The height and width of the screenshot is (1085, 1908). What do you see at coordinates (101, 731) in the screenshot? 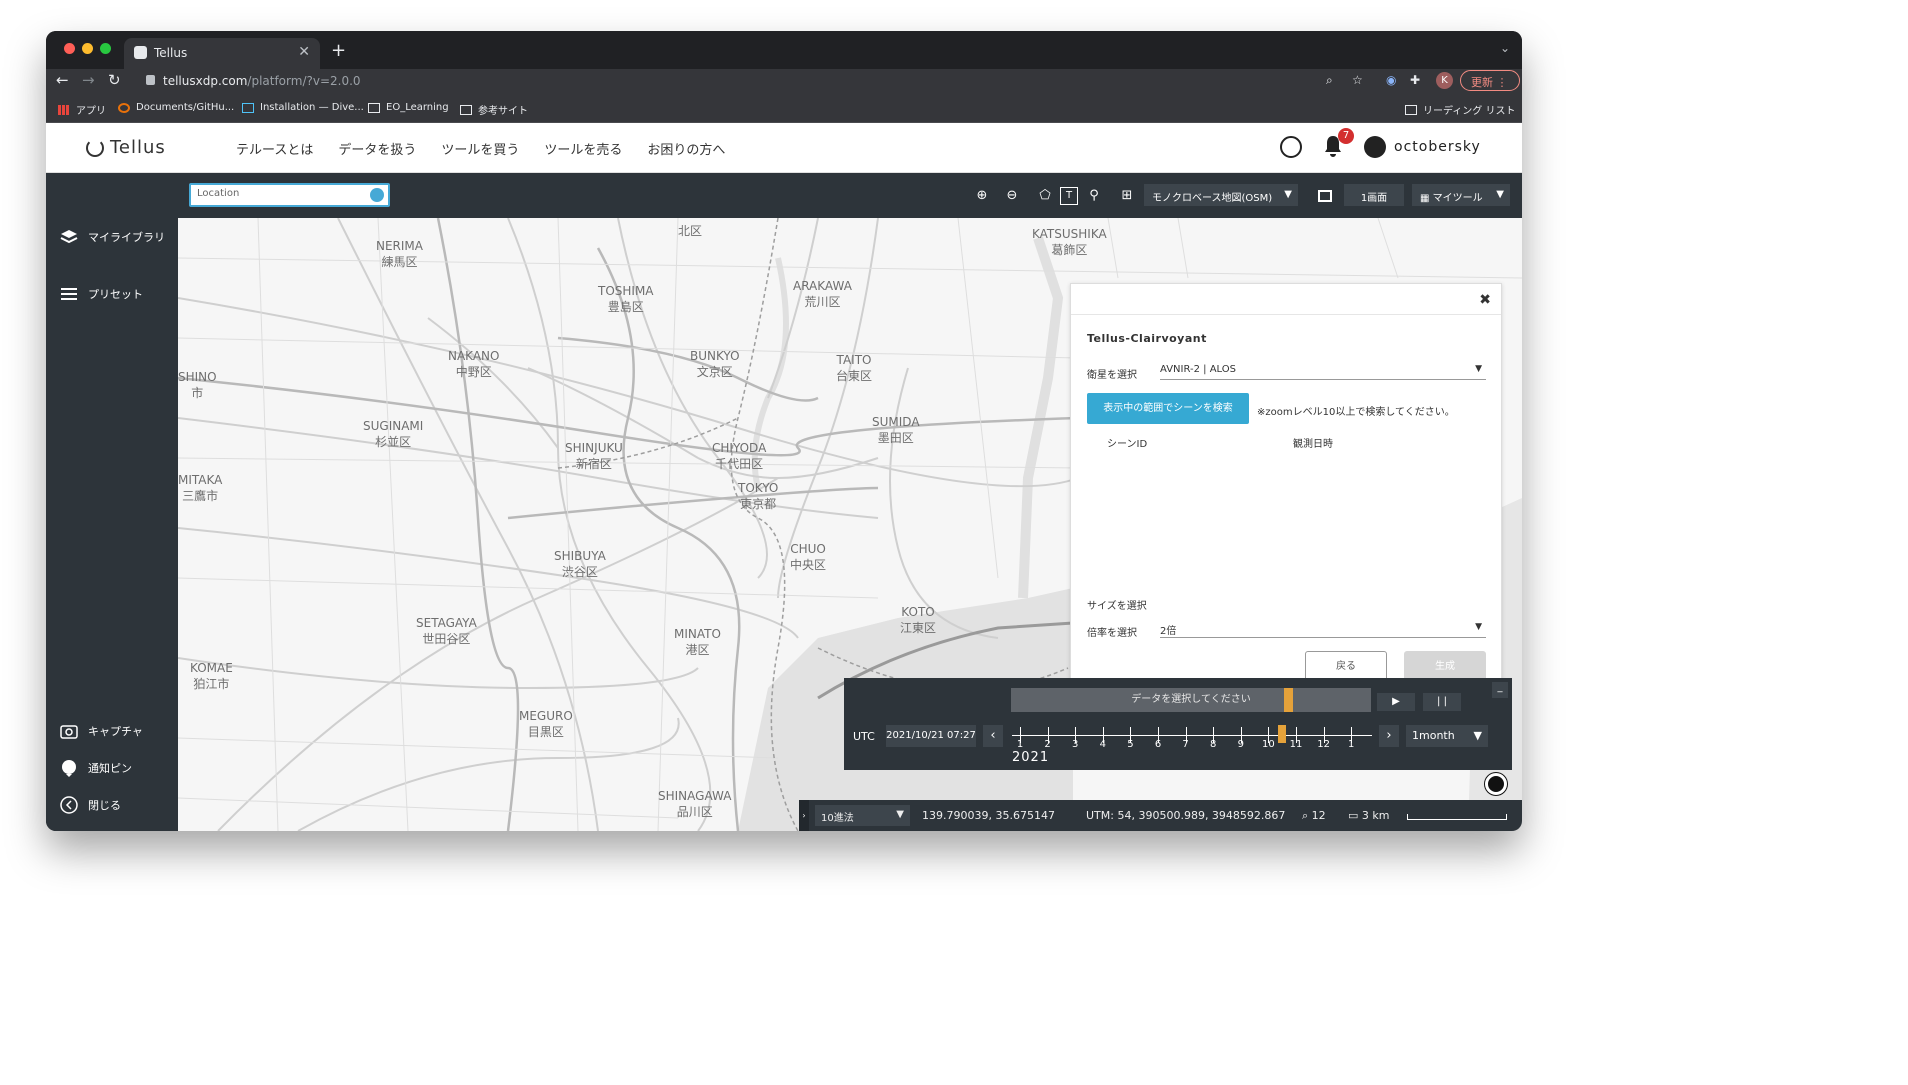
I see `sidebar-item-capture: キャプチャ` at bounding box center [101, 731].